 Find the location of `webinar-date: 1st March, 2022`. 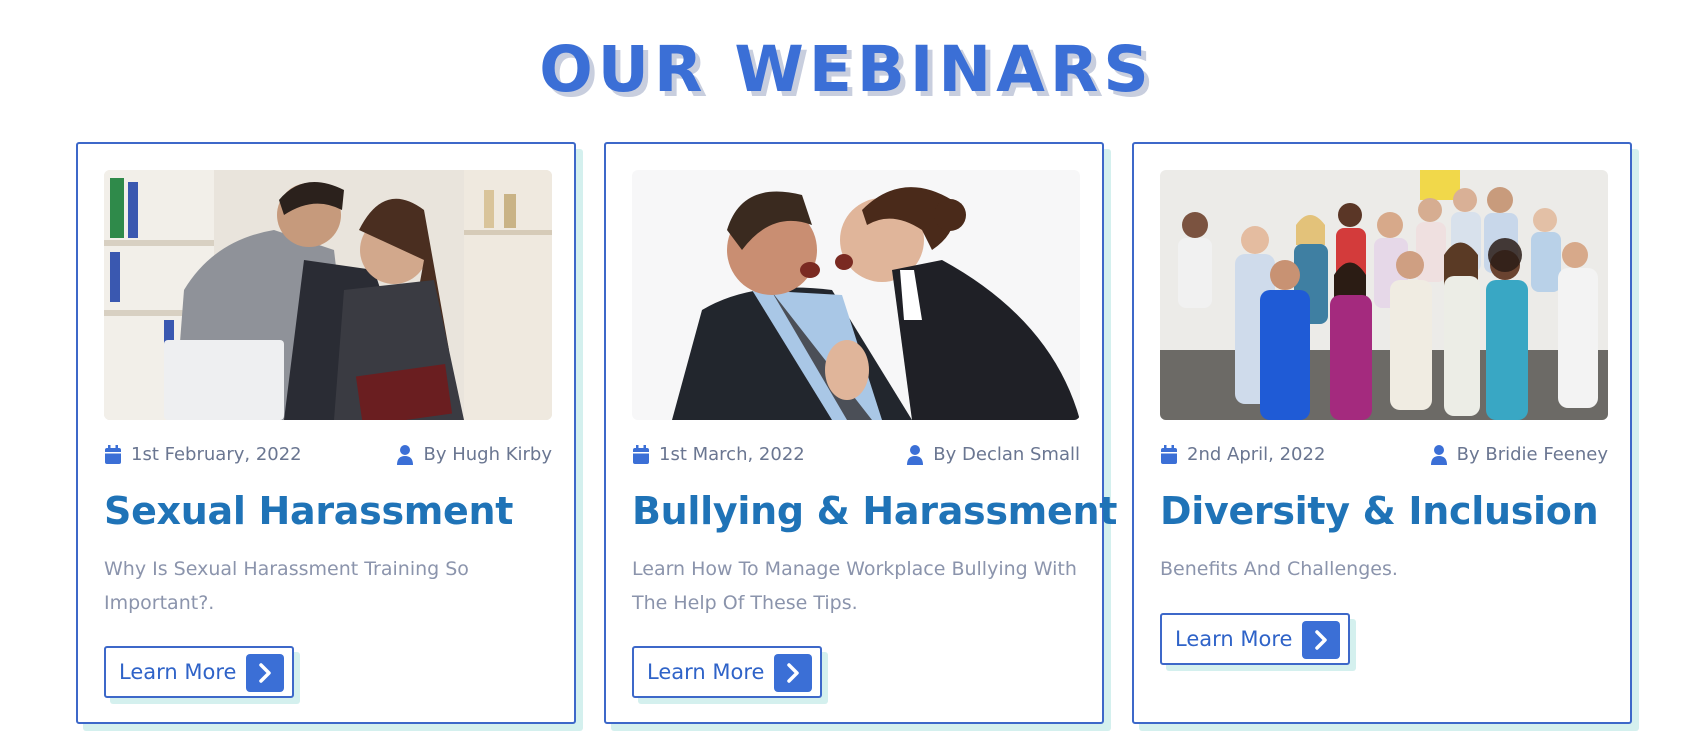

webinar-date: 1st March, 2022 is located at coordinates (718, 454).